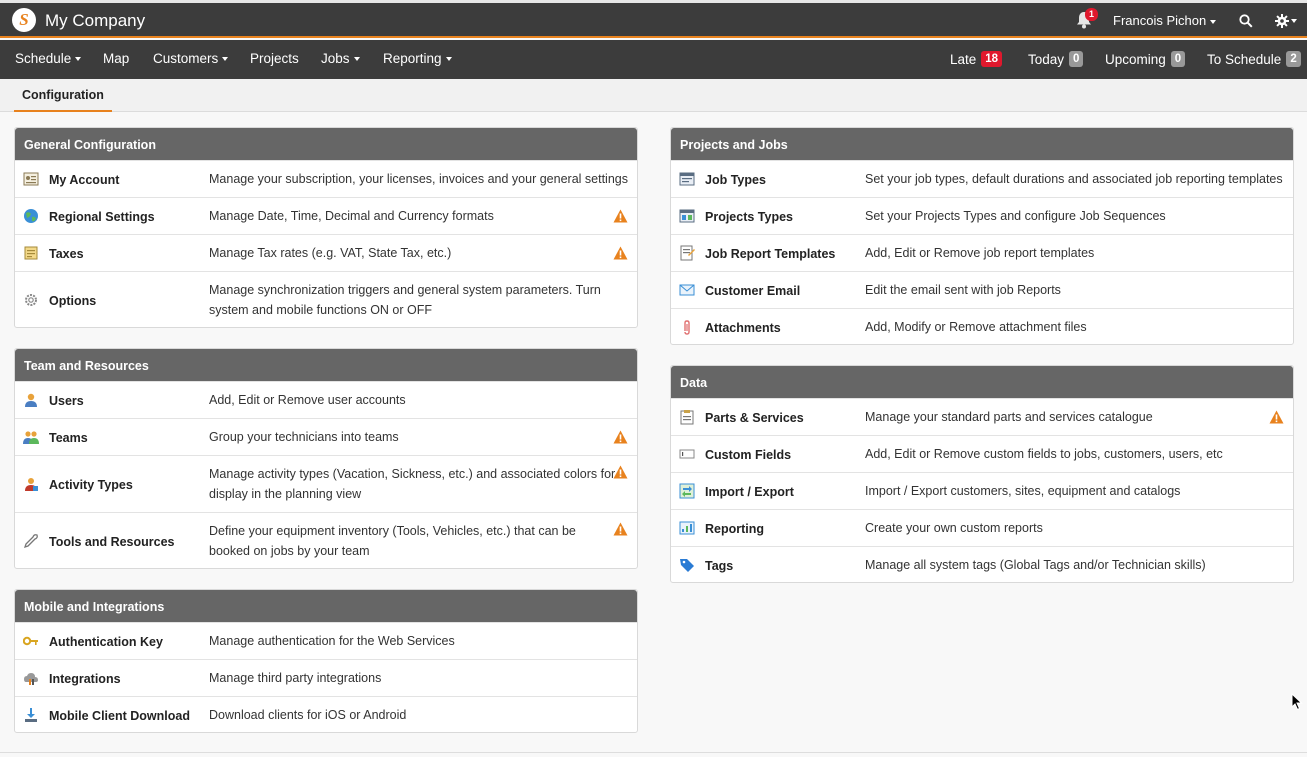  Describe the element at coordinates (992, 59) in the screenshot. I see `counter-badge: 18` at that location.